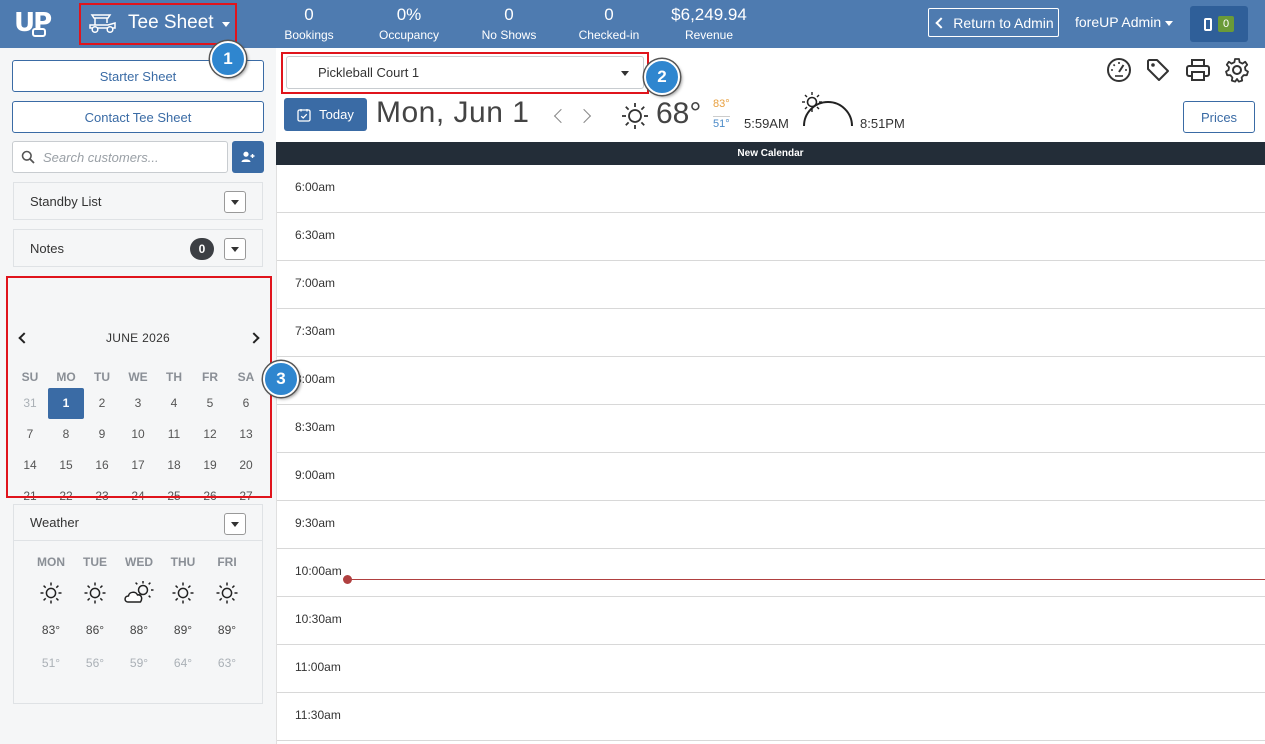 This screenshot has height=744, width=1265. I want to click on time-slot-label: 6:30am, so click(315, 235).